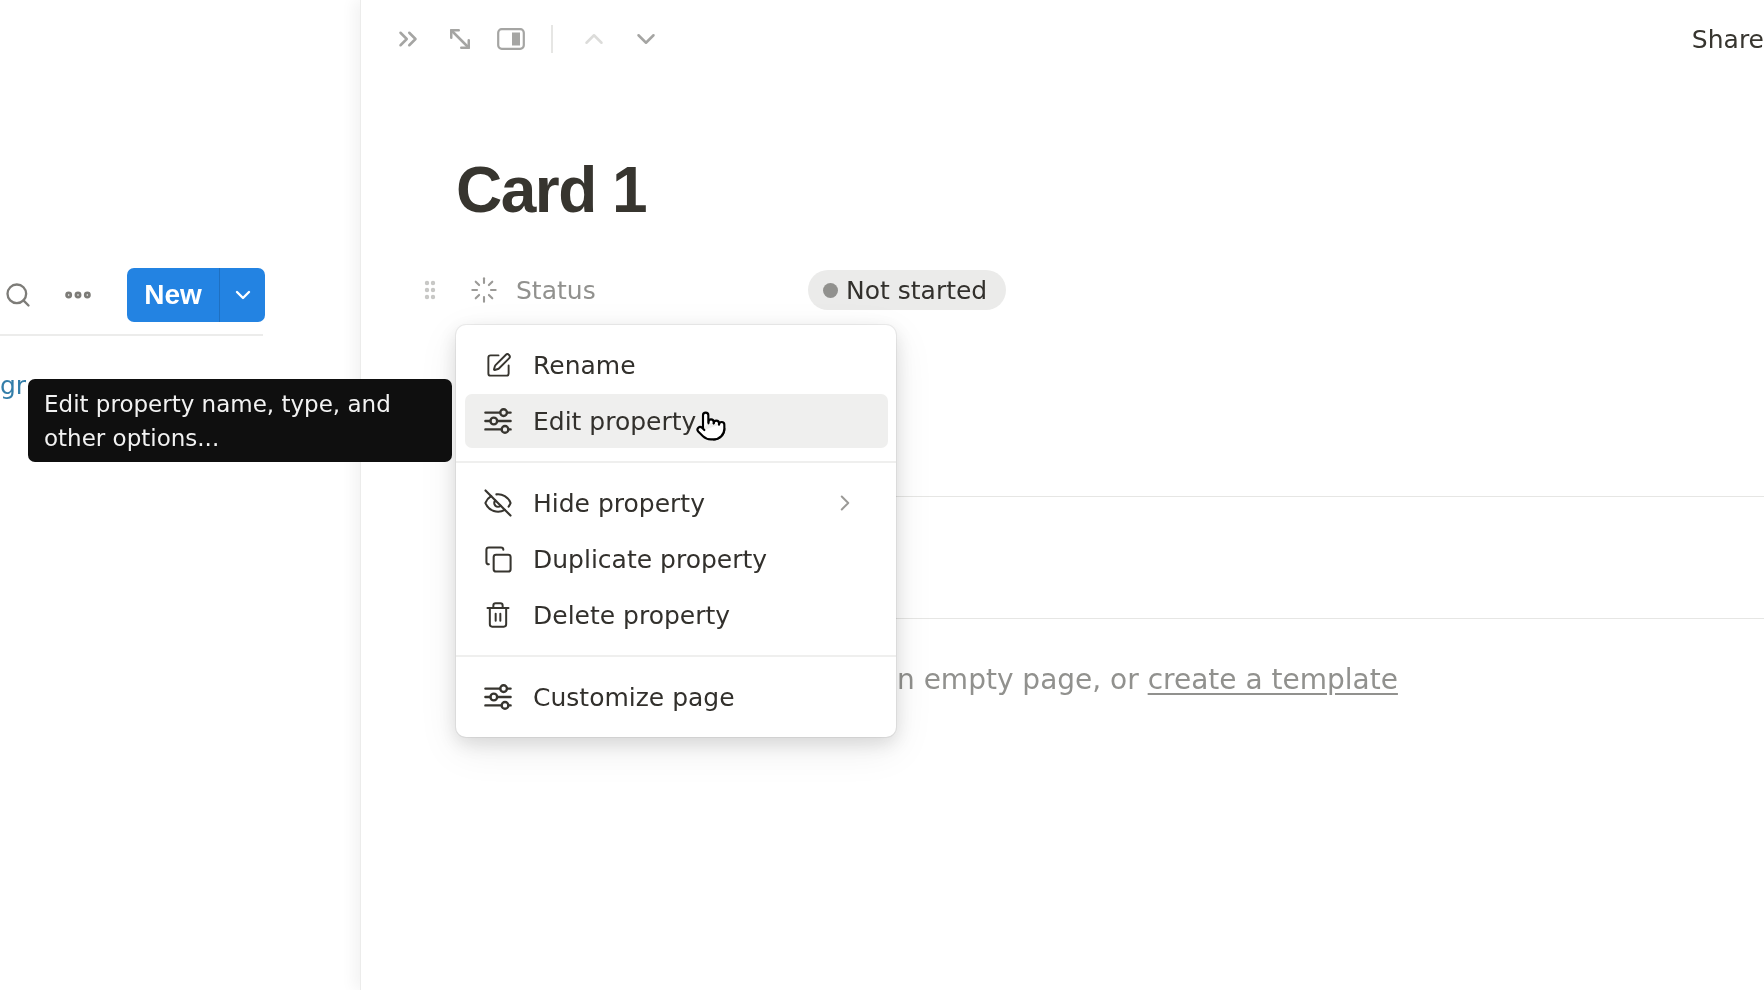  What do you see at coordinates (498, 503) in the screenshot?
I see `eye-slash-icon` at bounding box center [498, 503].